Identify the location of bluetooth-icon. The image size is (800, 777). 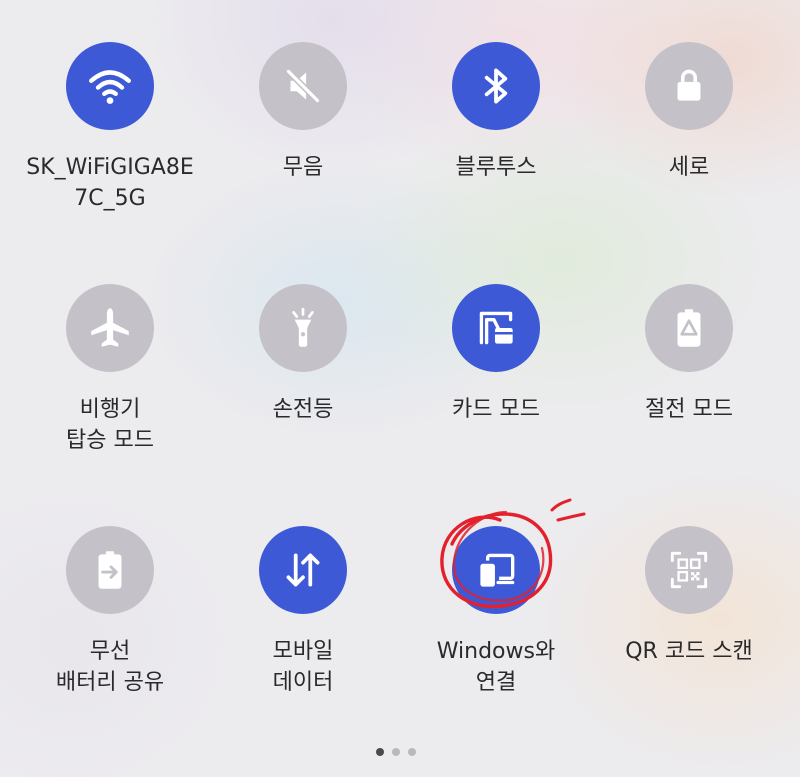
(496, 86).